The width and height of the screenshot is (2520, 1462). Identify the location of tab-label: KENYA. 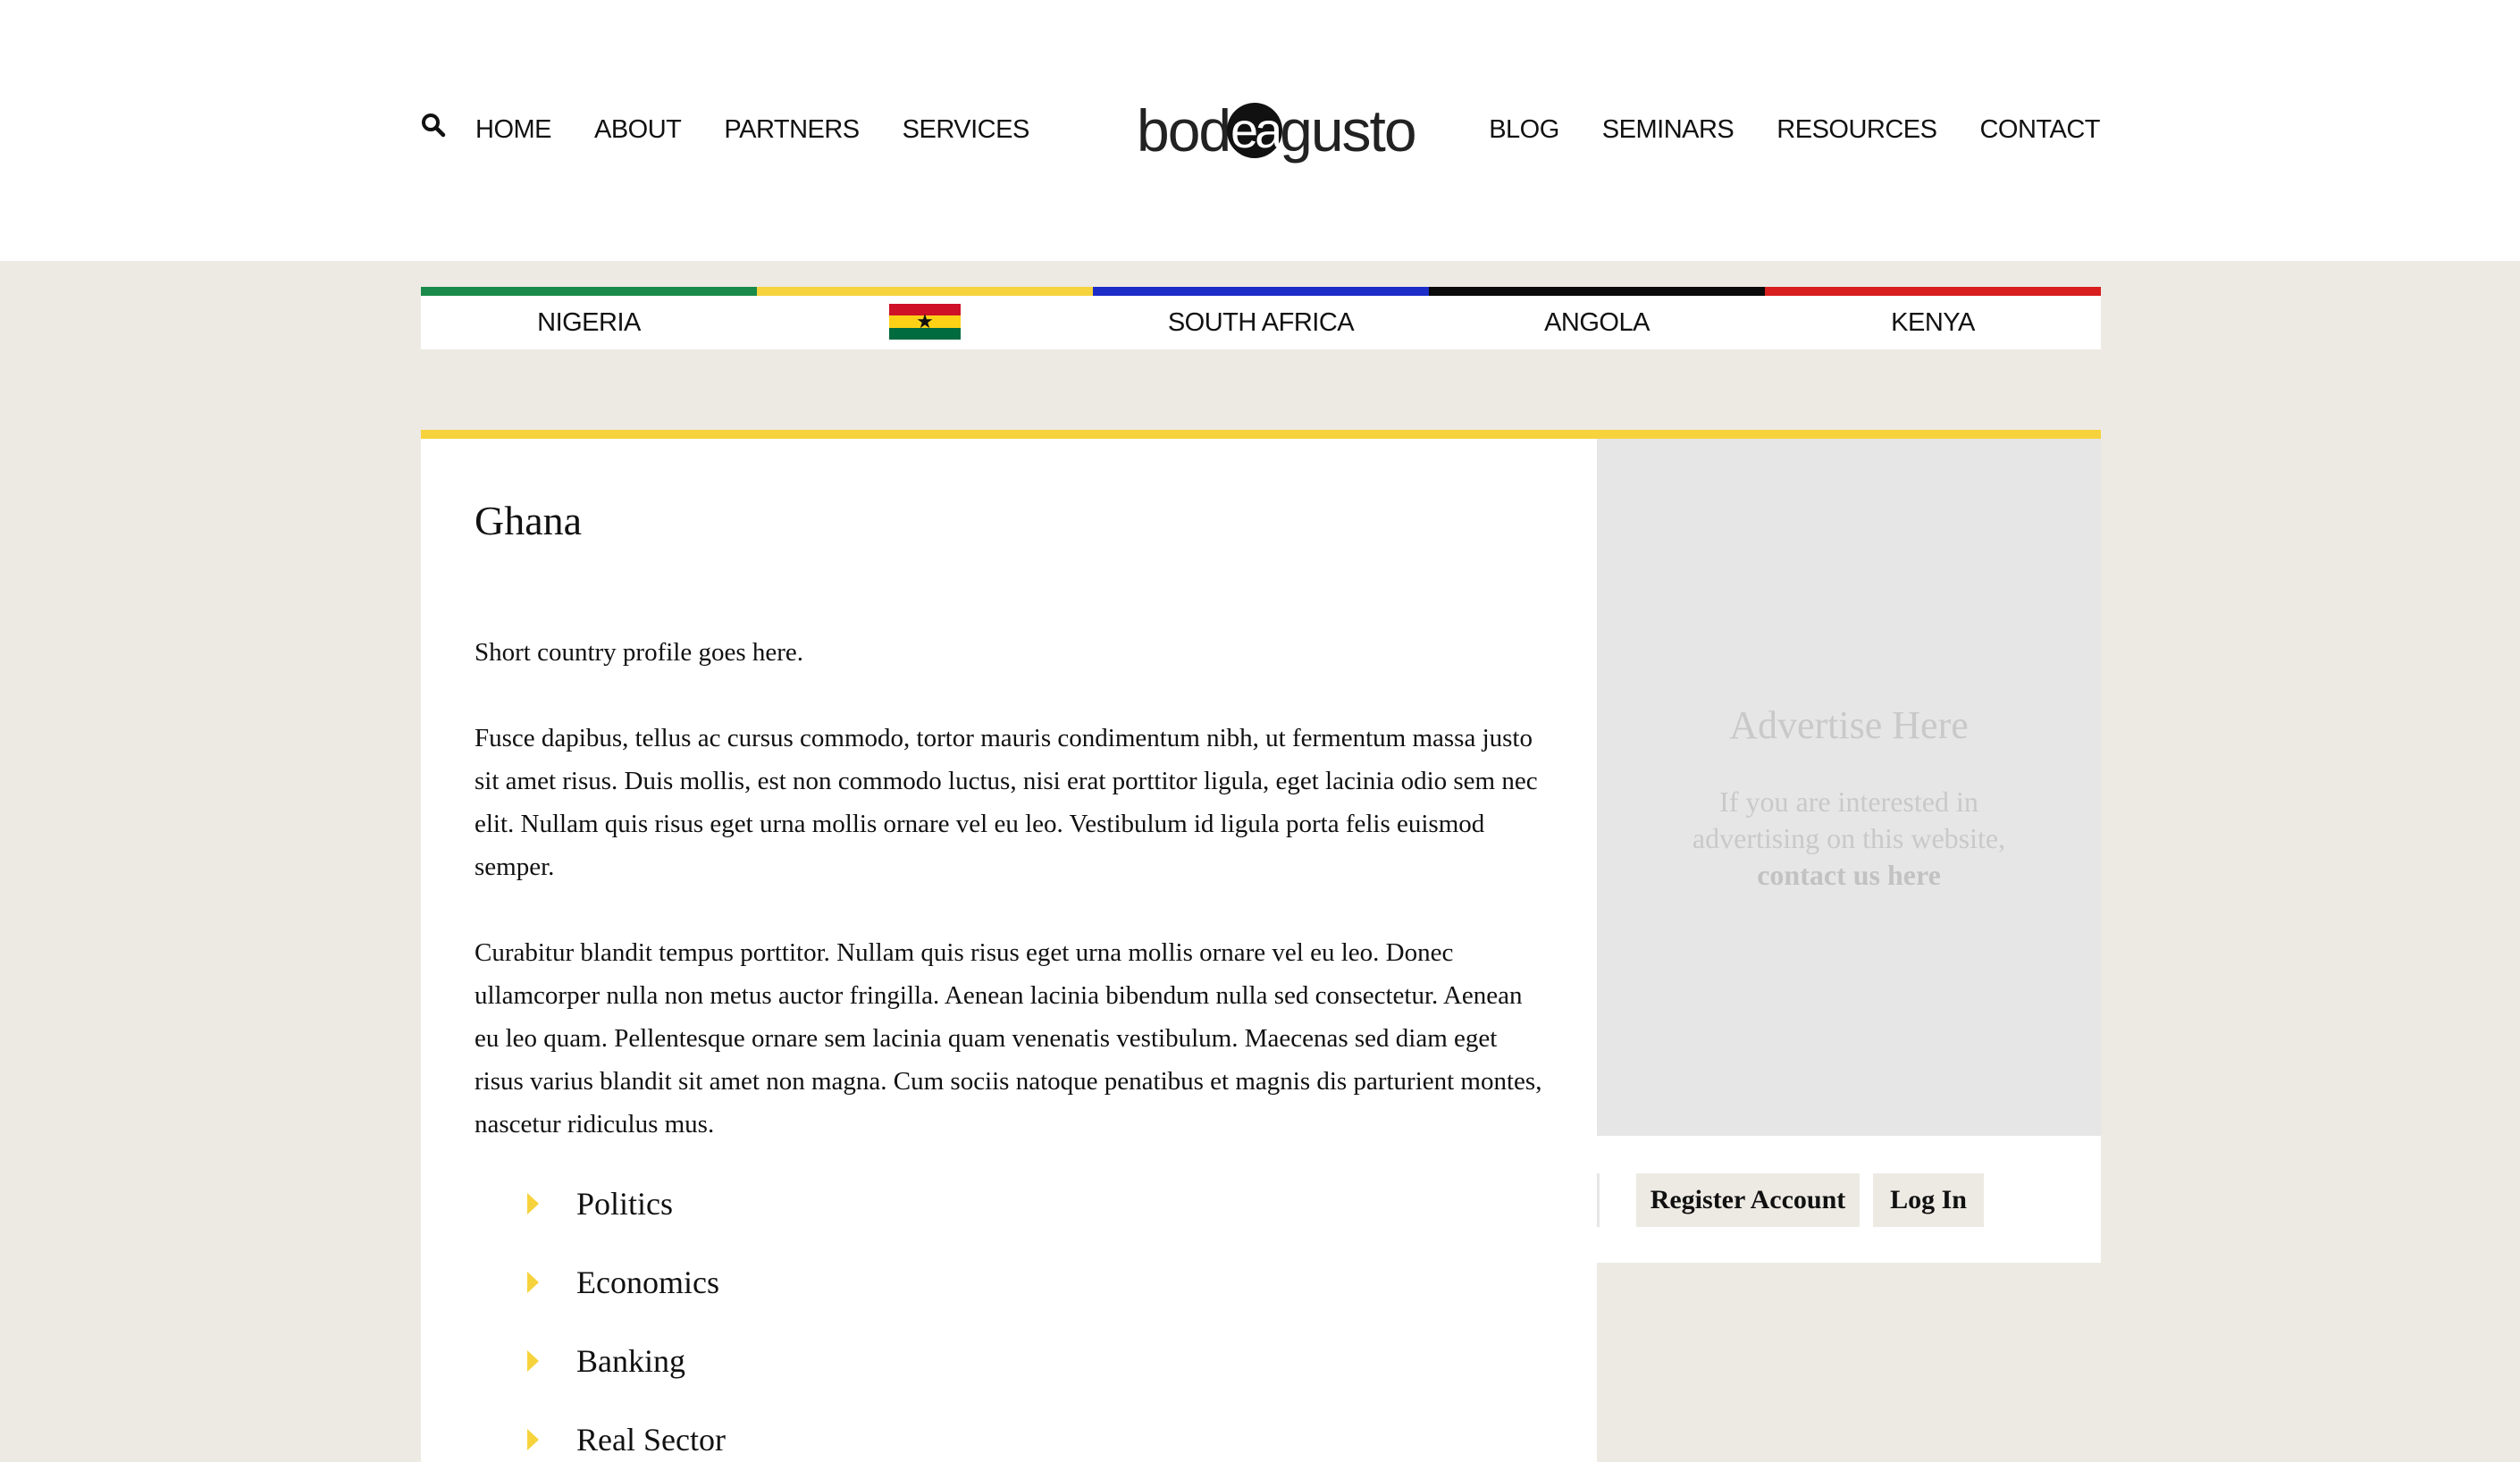
(1933, 322).